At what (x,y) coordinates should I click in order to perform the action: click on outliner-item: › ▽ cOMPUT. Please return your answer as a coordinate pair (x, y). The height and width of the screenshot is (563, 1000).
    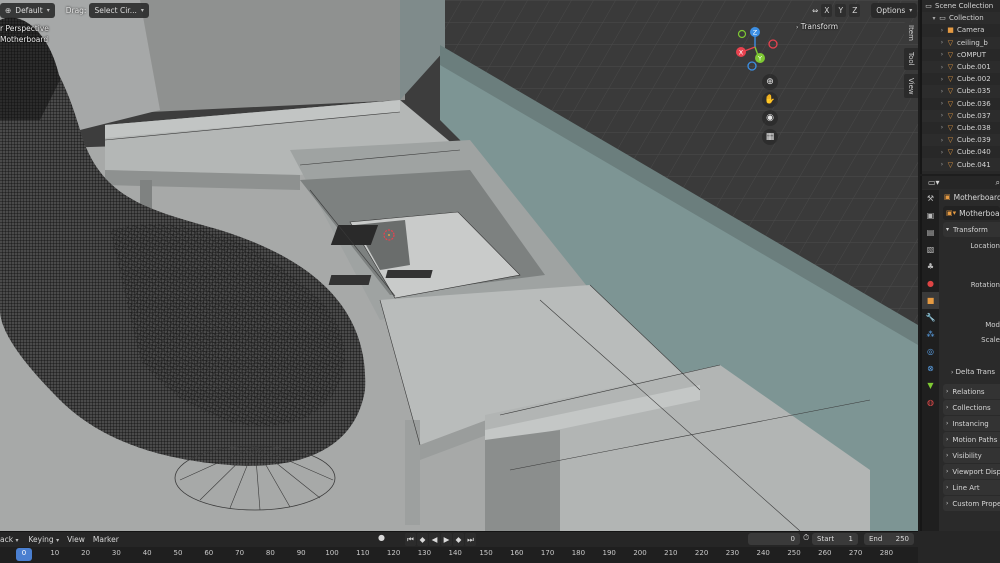
    Looking at the image, I should click on (961, 55).